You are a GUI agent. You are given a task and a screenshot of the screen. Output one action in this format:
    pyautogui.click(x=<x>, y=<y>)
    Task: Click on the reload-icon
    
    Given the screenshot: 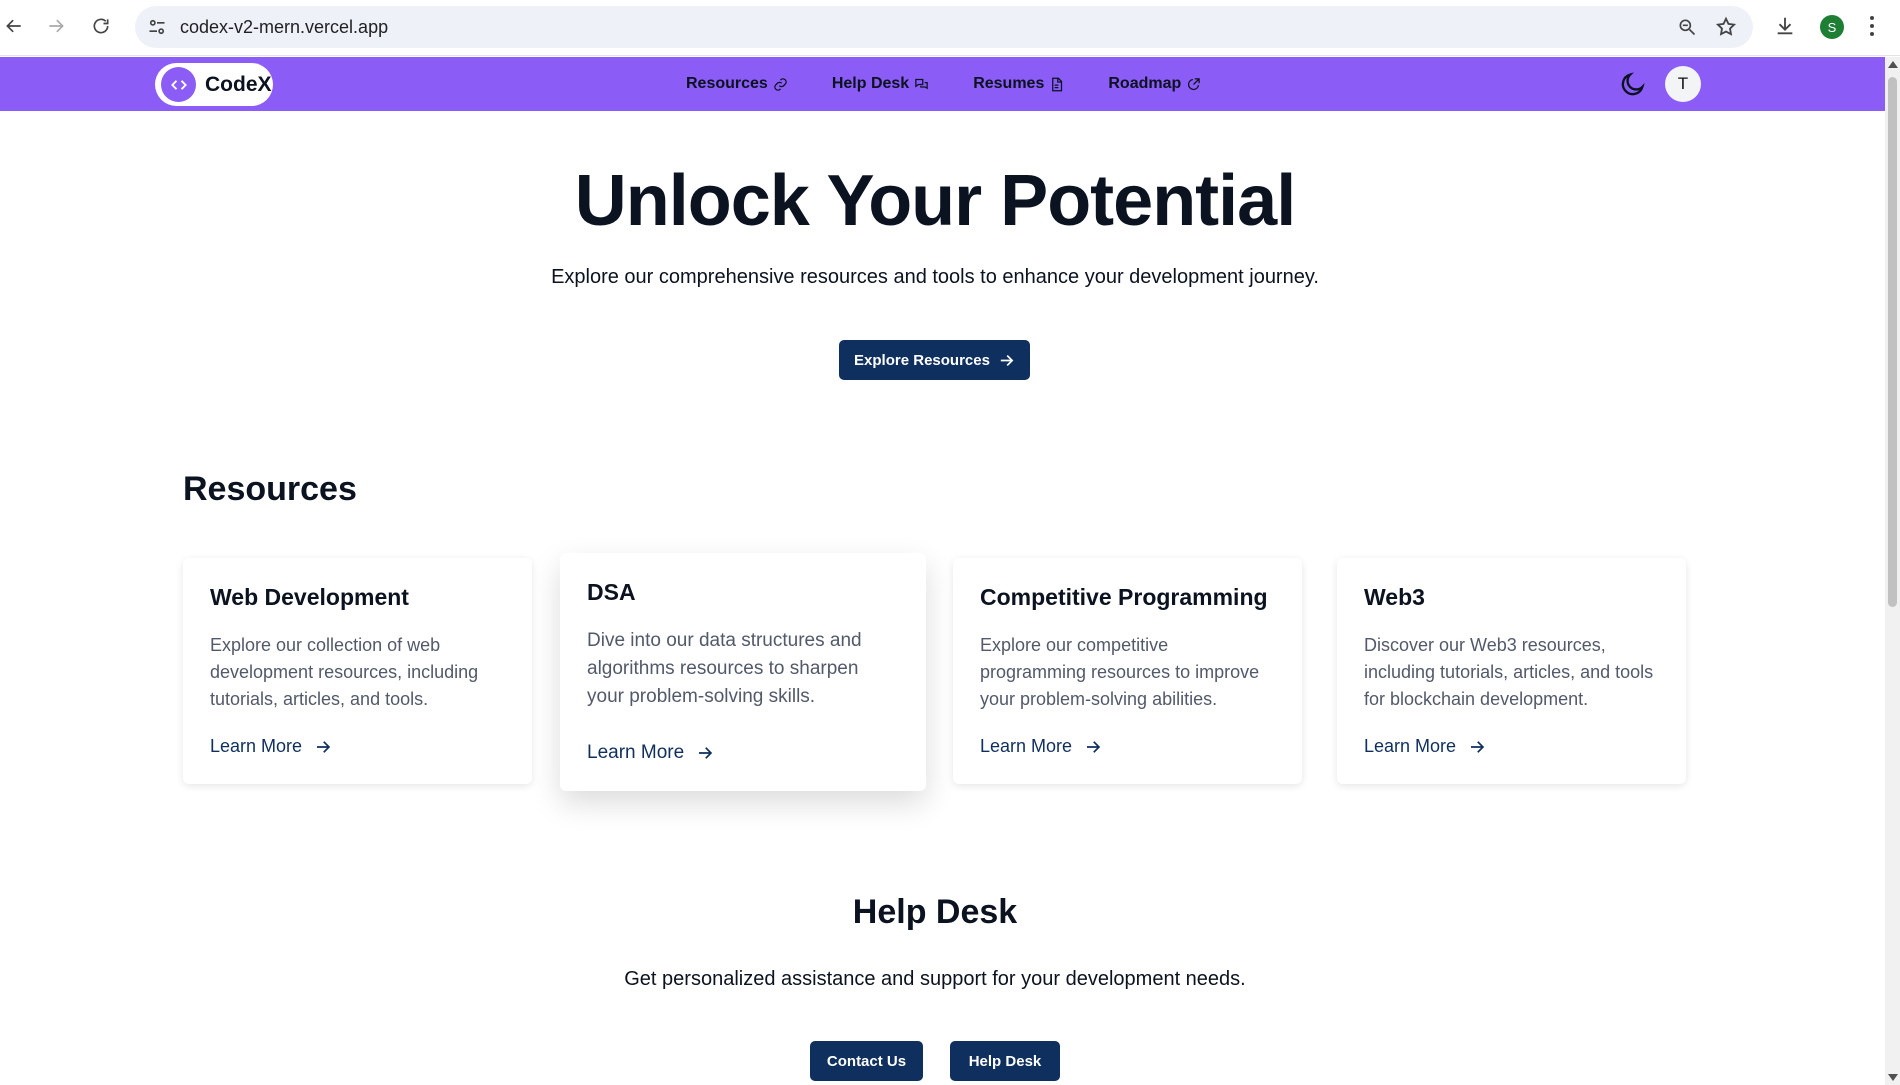 What is the action you would take?
    pyautogui.click(x=101, y=26)
    